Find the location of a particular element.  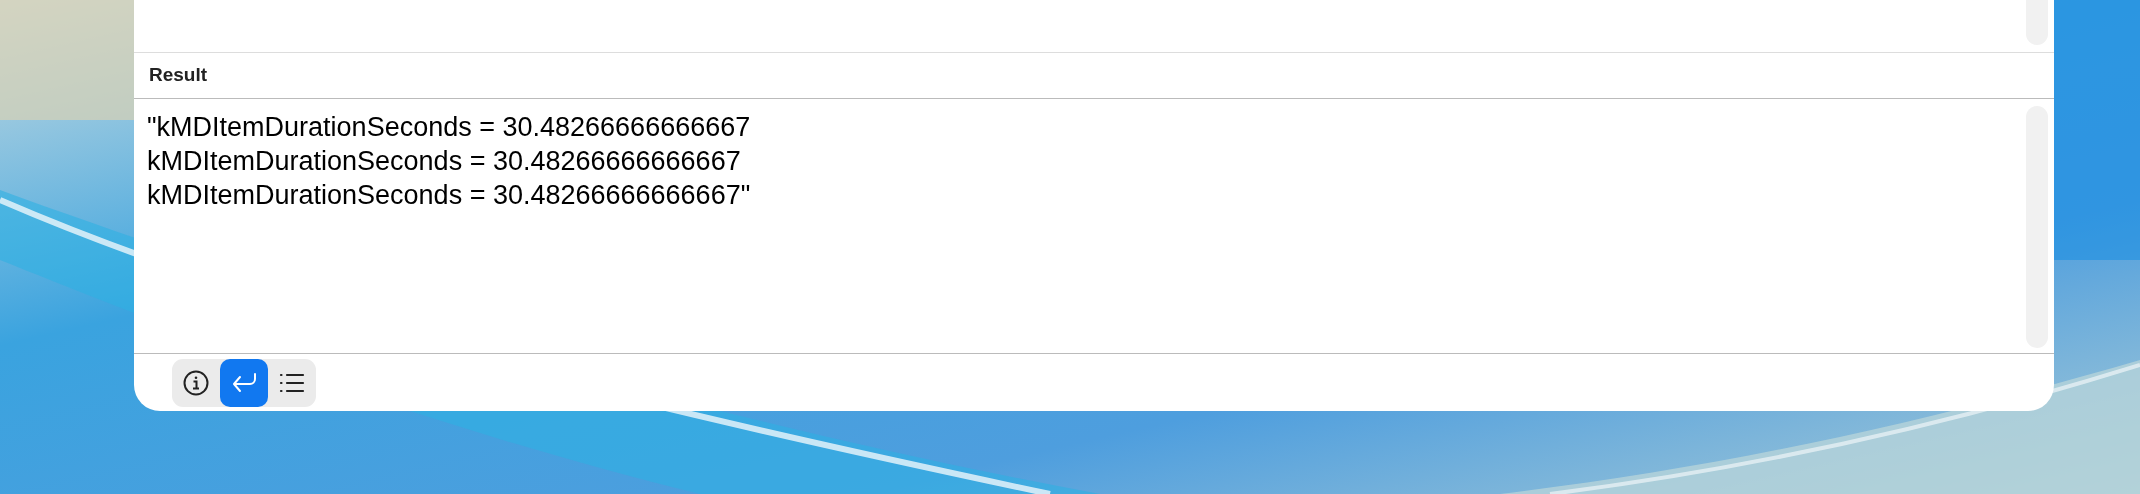

return-button is located at coordinates (244, 382).